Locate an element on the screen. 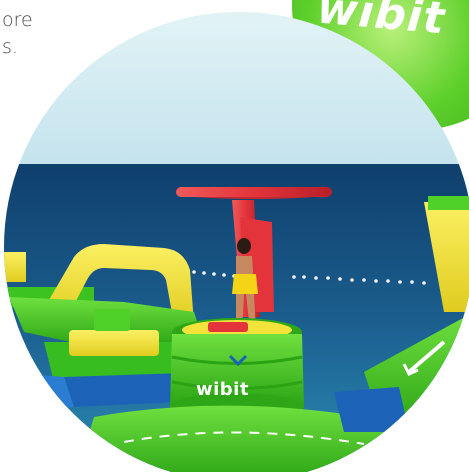 This screenshot has width=469, height=472. body-text-line-1: ore is located at coordinates (17, 20).